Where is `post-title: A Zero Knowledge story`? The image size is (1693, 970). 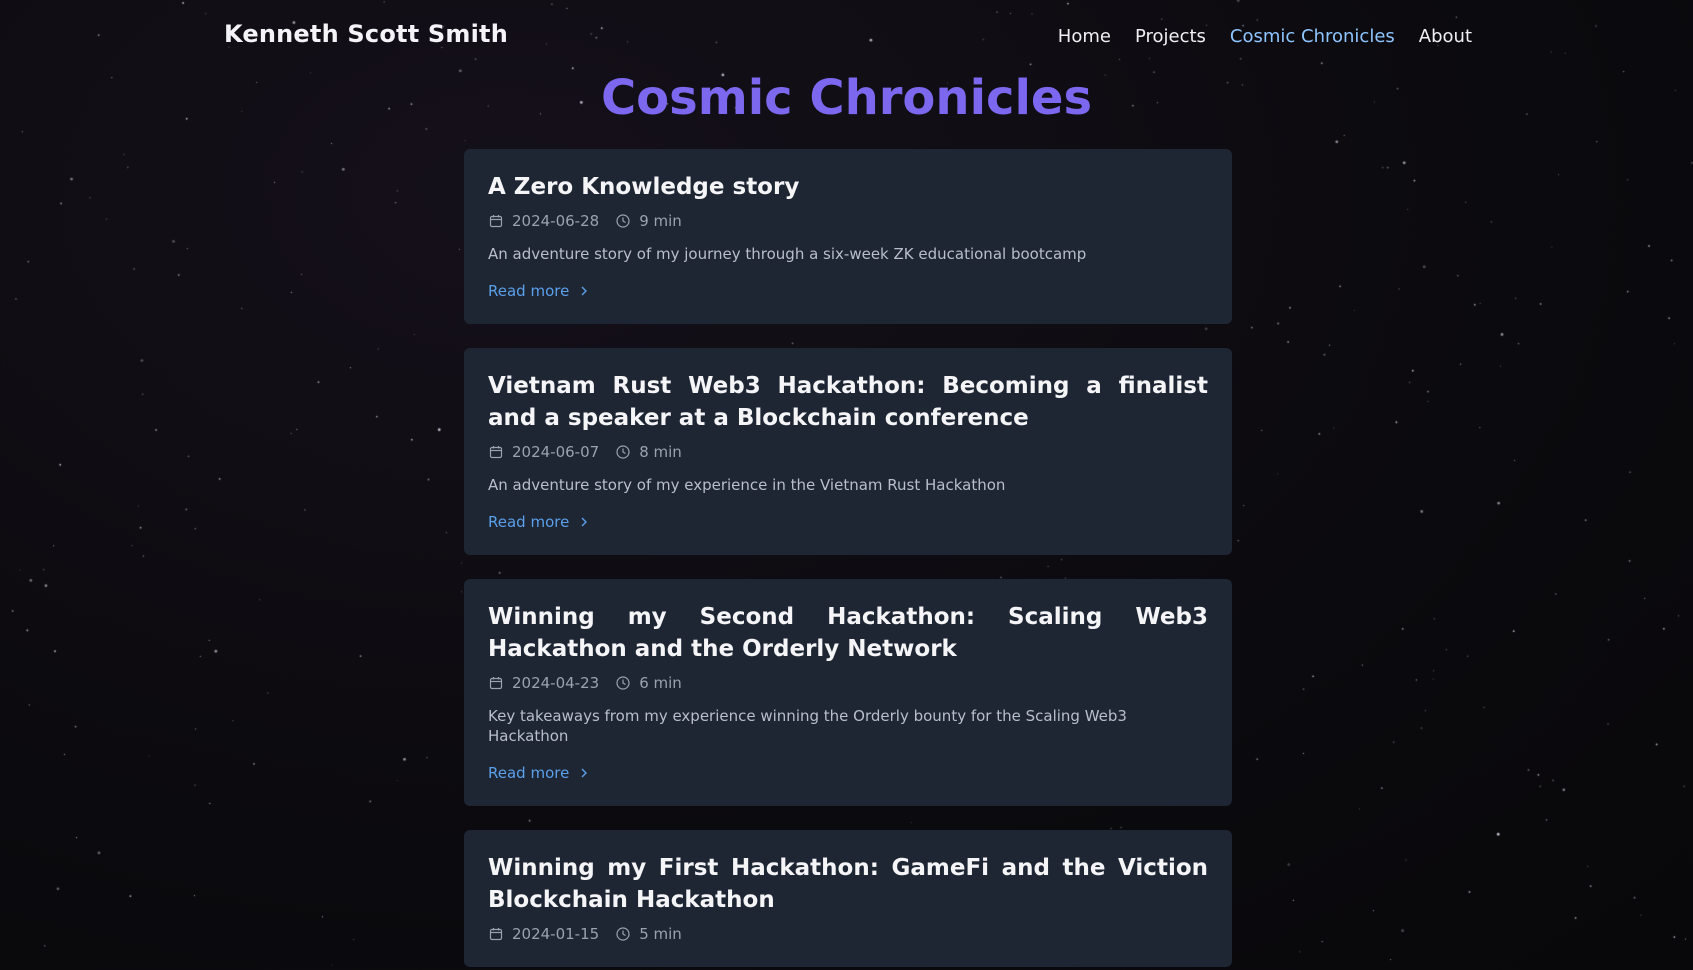 post-title: A Zero Knowledge story is located at coordinates (848, 187).